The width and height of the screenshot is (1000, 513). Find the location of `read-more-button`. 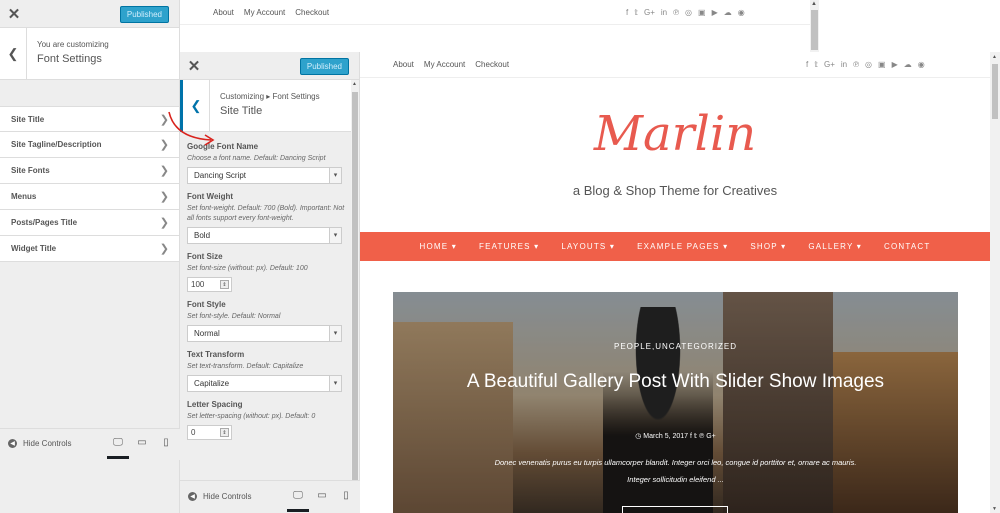

read-more-button is located at coordinates (675, 509).